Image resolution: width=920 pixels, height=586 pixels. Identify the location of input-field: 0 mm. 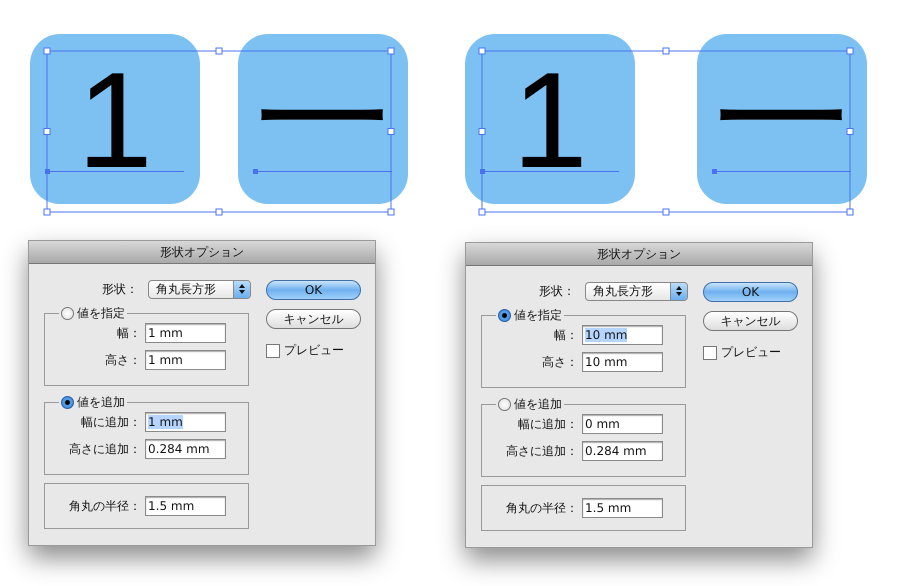
(622, 424).